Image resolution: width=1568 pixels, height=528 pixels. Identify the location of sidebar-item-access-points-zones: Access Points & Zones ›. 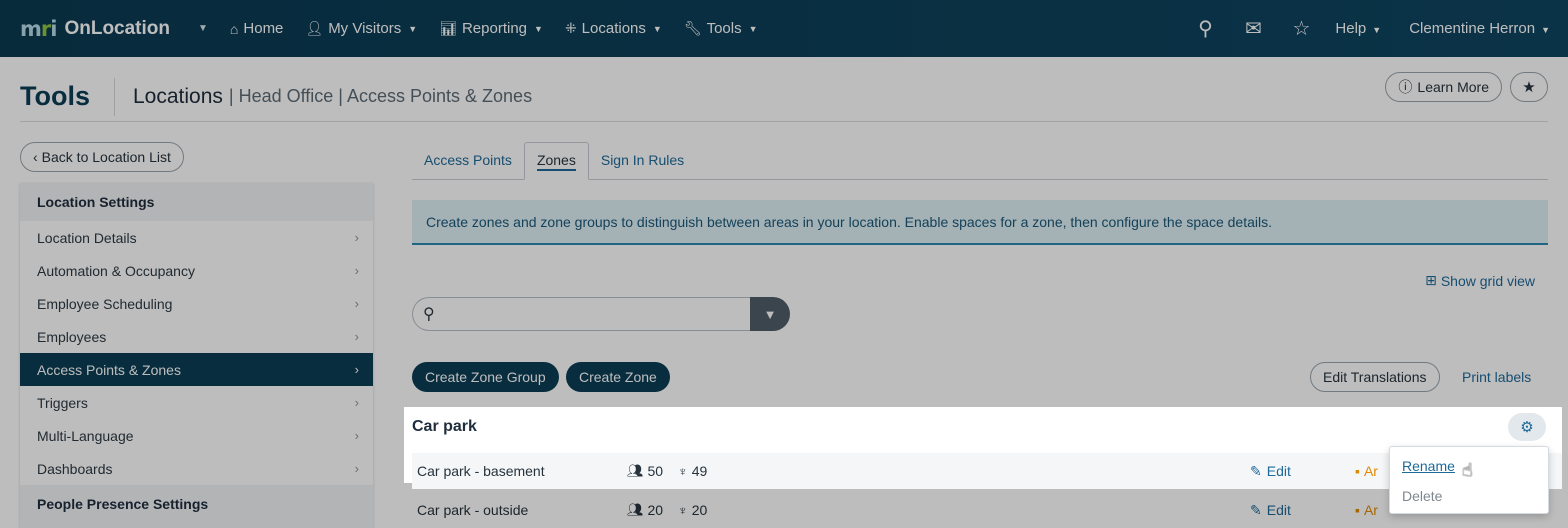
(196, 369).